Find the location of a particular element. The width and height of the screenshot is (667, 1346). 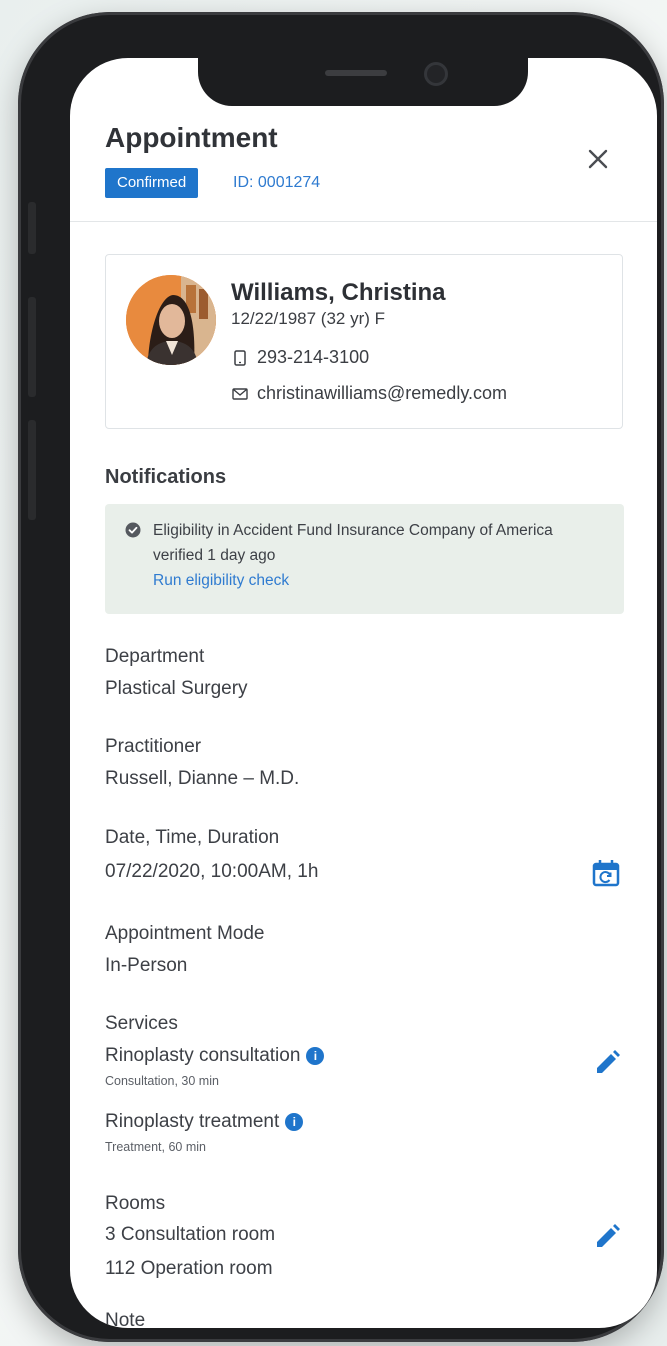

close-icon is located at coordinates (598, 159).